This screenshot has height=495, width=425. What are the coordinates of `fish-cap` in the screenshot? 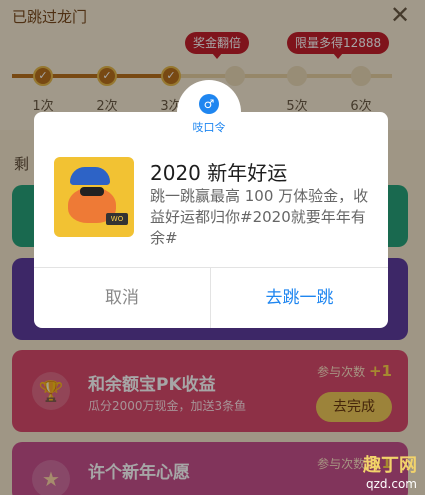 It's located at (90, 176).